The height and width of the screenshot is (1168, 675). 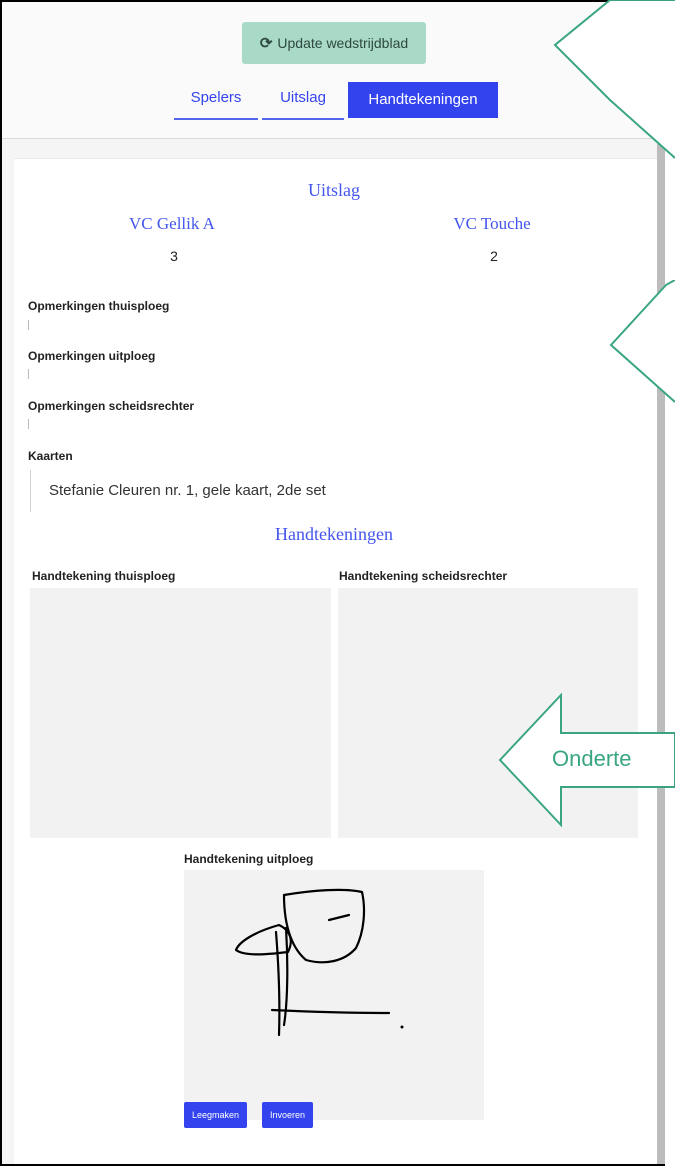 What do you see at coordinates (99, 306) in the screenshot?
I see `home-remarks-label: Opmerkingen thuisploeg` at bounding box center [99, 306].